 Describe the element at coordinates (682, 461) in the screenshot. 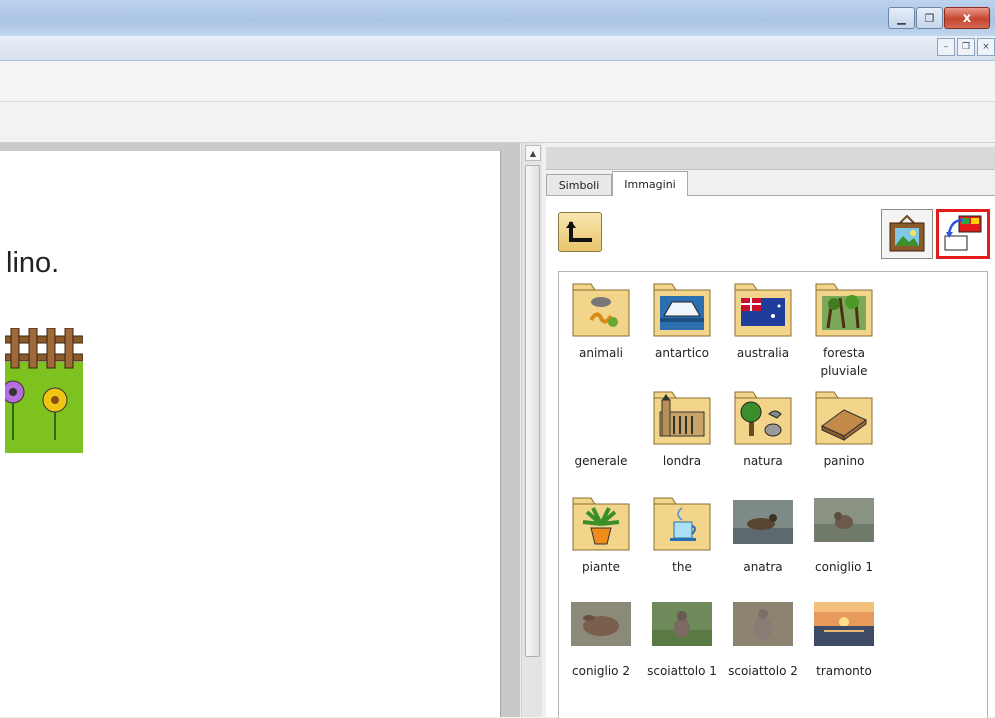

I see `item-label: londra` at that location.